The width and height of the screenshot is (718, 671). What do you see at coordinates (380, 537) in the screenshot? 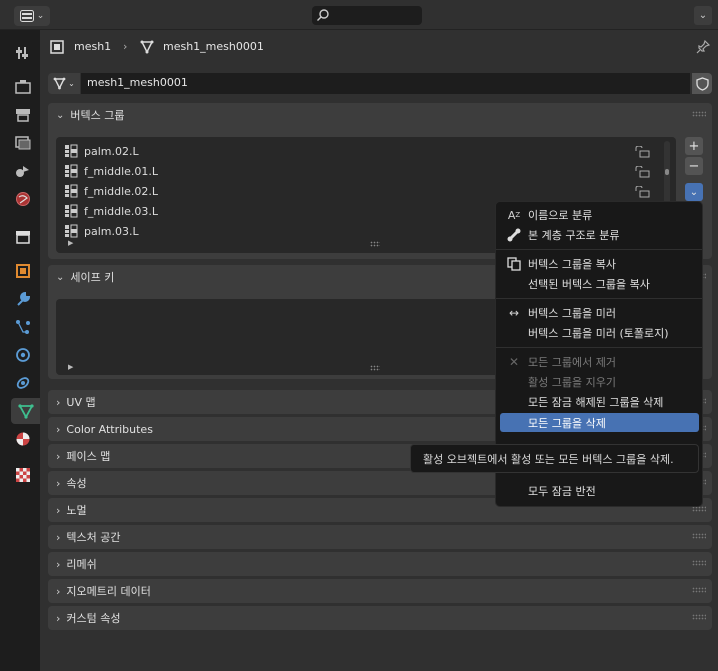
I see `texture-space-panel: › 텍스처 공간` at bounding box center [380, 537].